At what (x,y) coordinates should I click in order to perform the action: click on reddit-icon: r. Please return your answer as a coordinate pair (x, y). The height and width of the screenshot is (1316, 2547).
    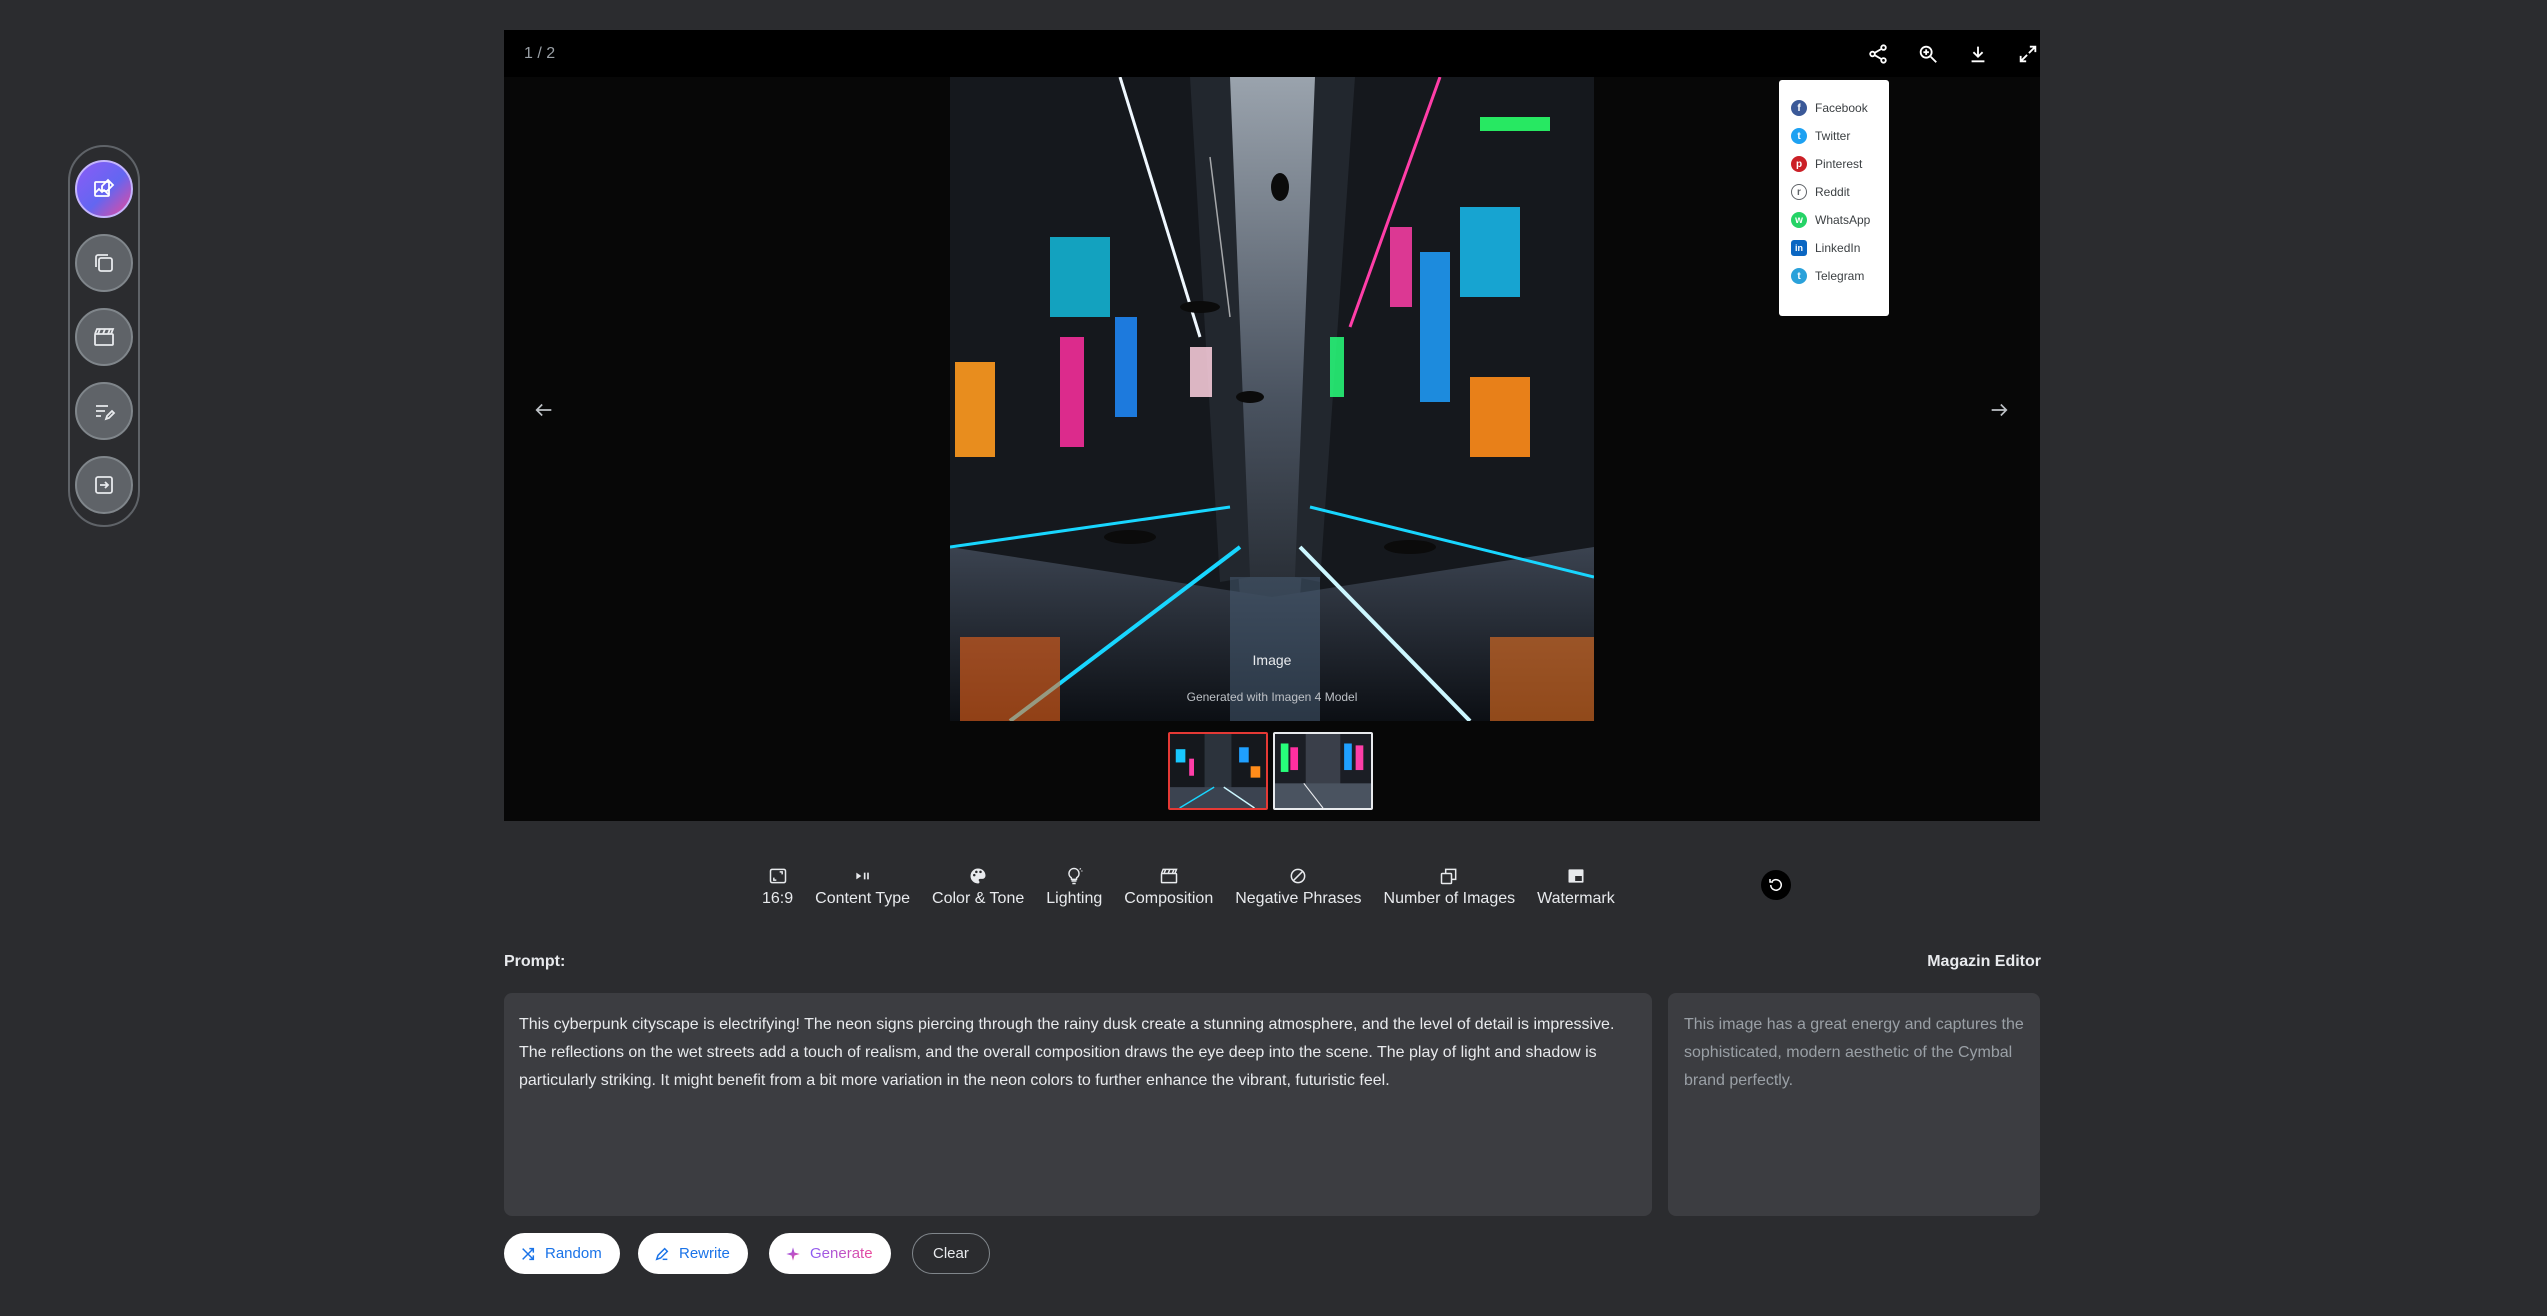
    Looking at the image, I should click on (1799, 192).